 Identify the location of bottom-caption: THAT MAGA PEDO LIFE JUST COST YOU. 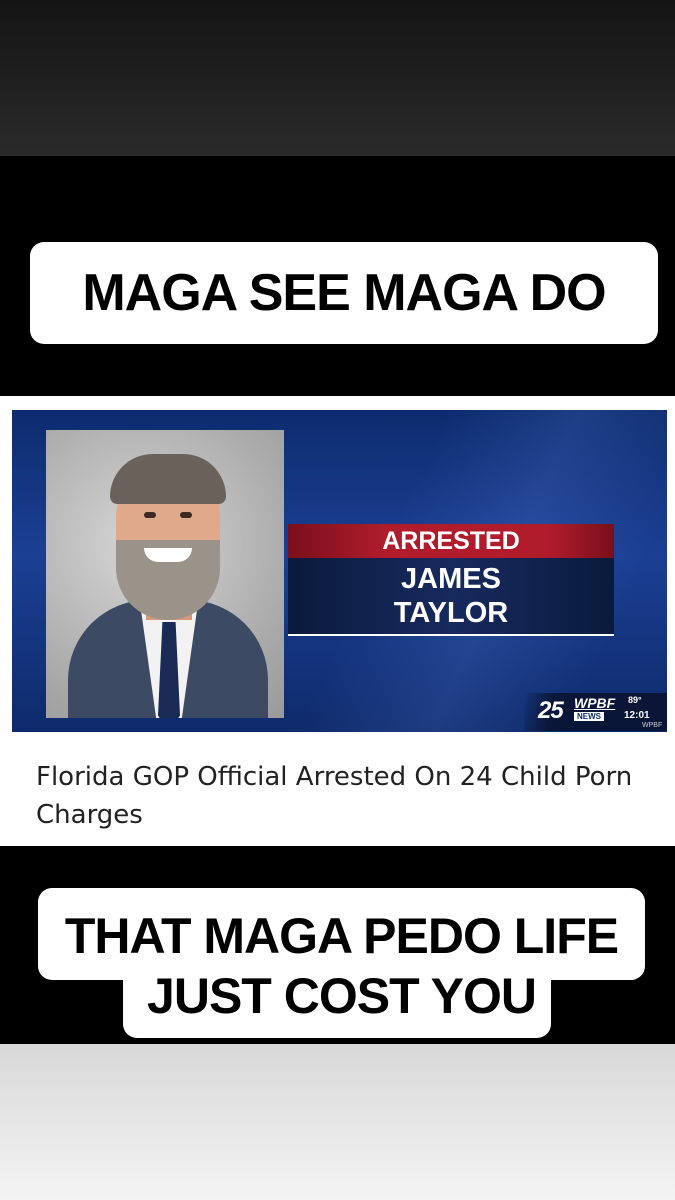
(341, 963).